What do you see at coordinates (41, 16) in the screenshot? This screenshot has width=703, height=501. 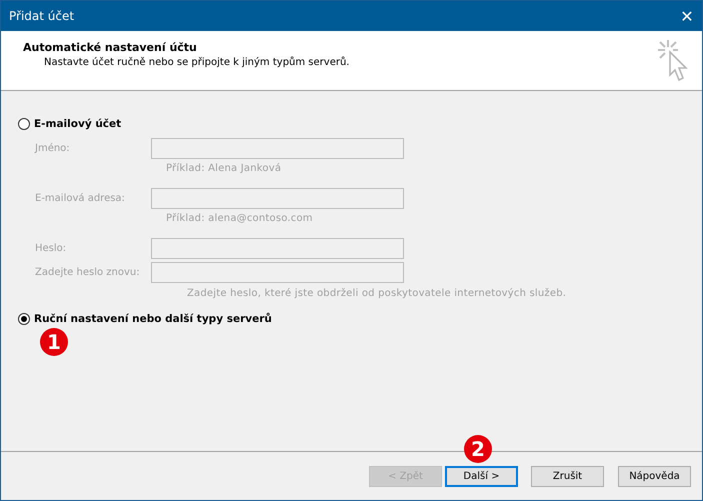 I see `window-title: Přidat účet` at bounding box center [41, 16].